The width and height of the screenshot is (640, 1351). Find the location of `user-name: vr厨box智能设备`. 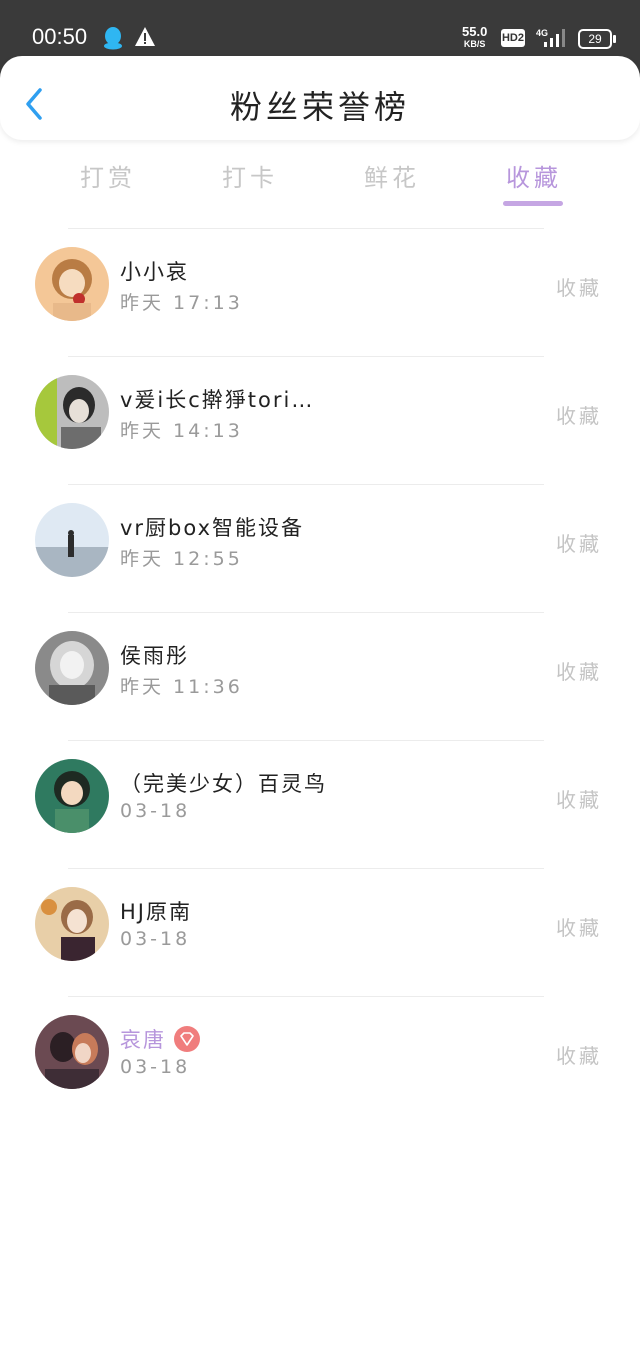

user-name: vr厨box智能设备 is located at coordinates (212, 528).